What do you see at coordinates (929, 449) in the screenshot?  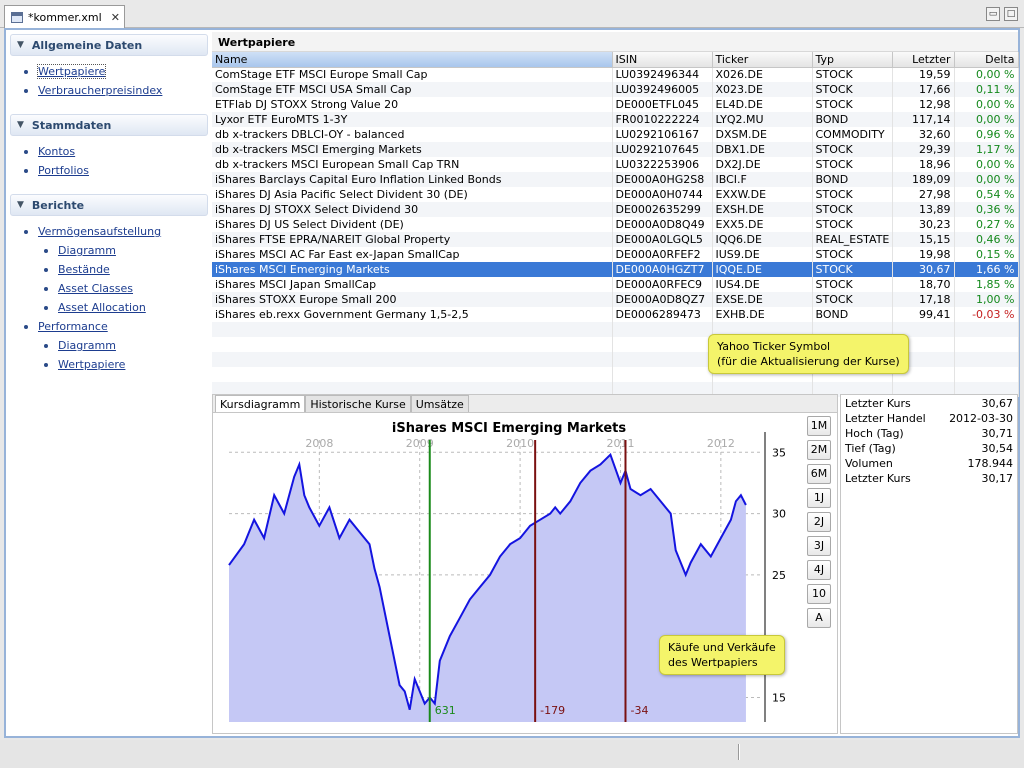 I see `info-row: Tief (Tag) 30,54` at bounding box center [929, 449].